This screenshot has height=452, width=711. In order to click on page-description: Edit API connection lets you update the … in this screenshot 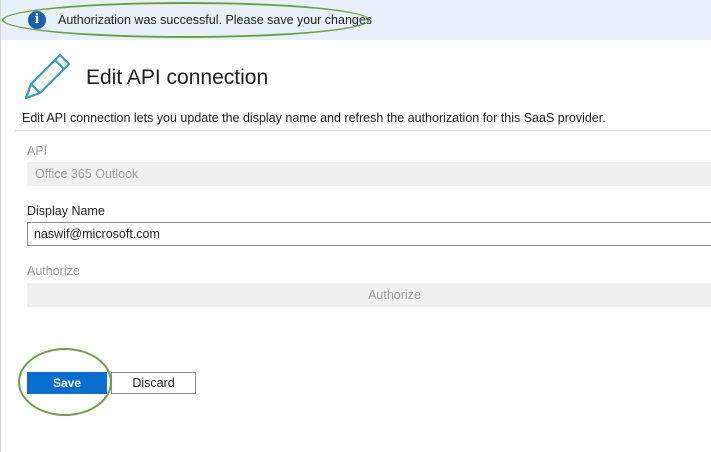, I will do `click(314, 118)`.